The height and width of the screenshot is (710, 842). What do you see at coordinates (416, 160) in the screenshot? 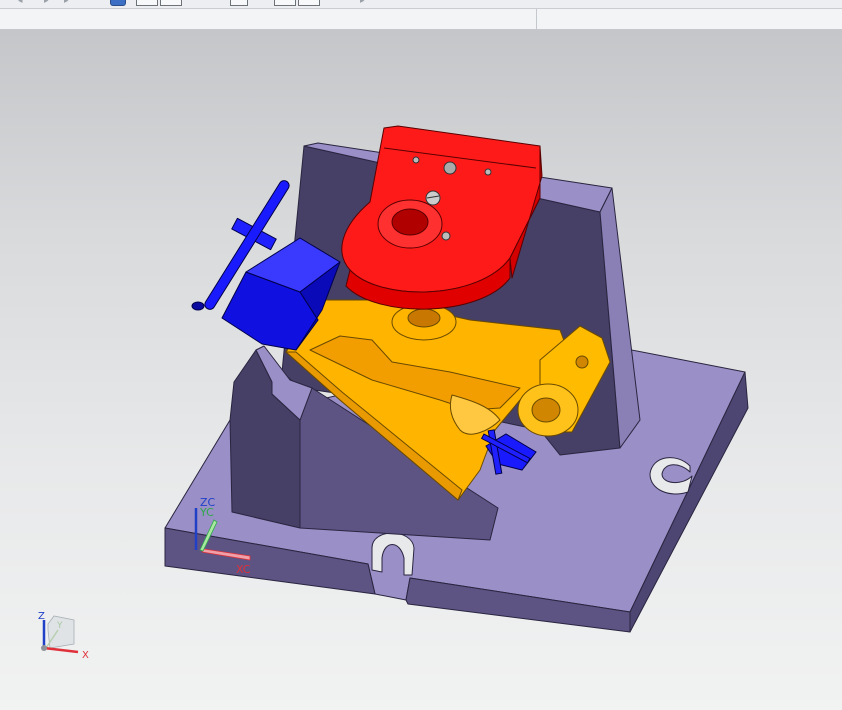
I see `pin-hole-small-left` at bounding box center [416, 160].